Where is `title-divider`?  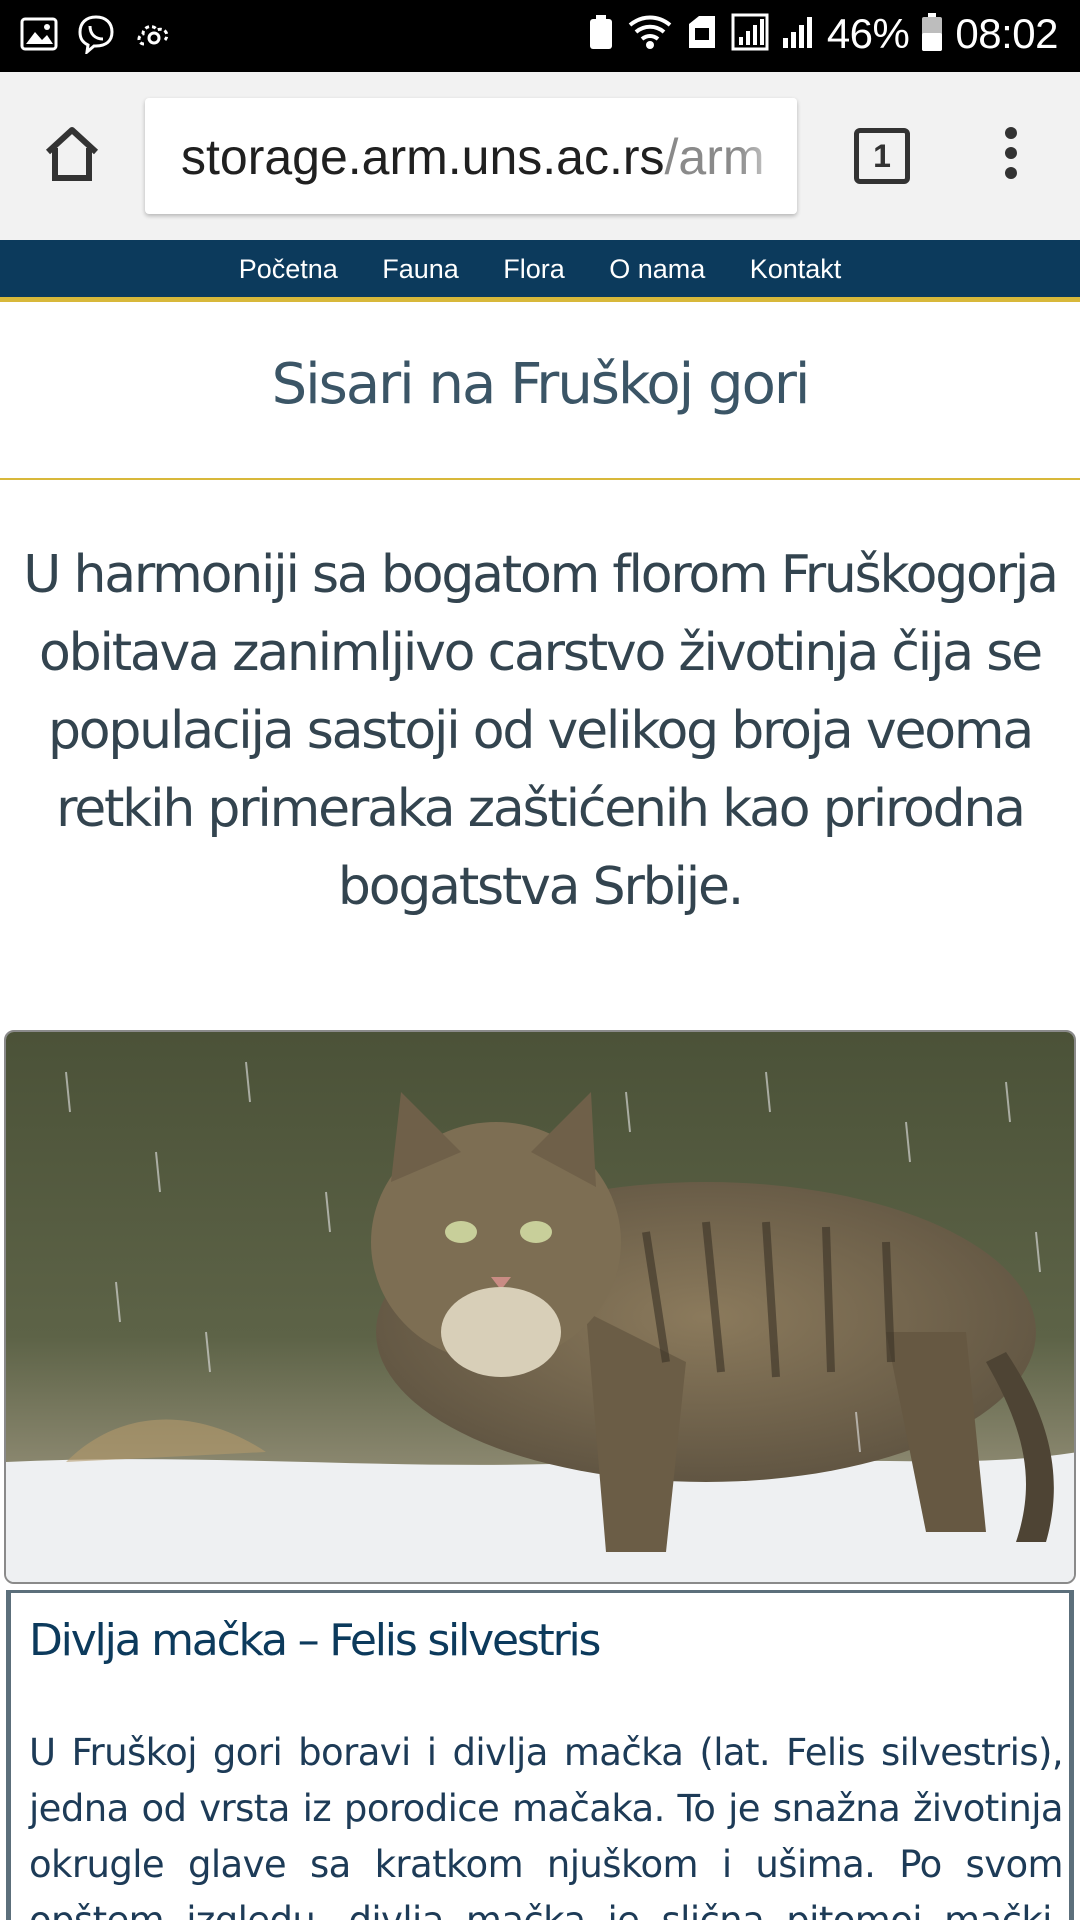
title-divider is located at coordinates (540, 479).